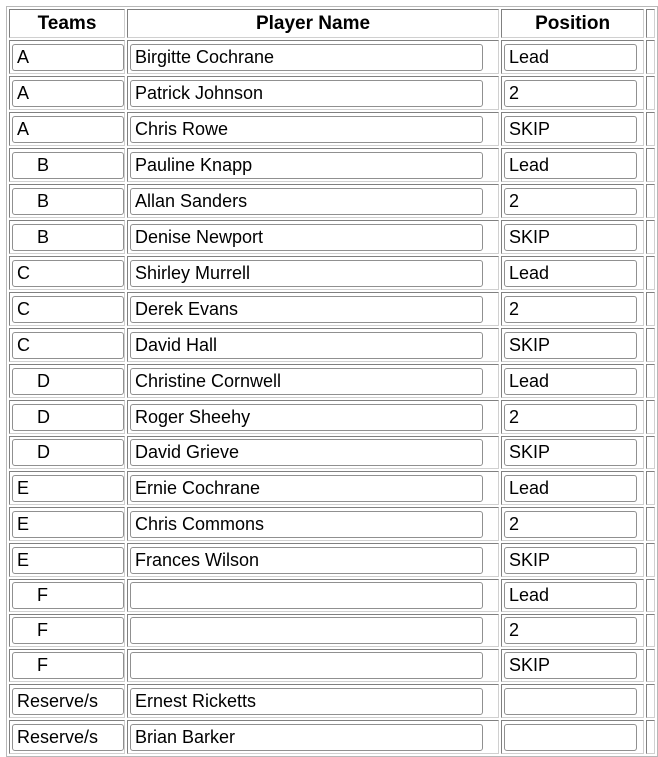  I want to click on header-player-name: Player Name, so click(313, 23).